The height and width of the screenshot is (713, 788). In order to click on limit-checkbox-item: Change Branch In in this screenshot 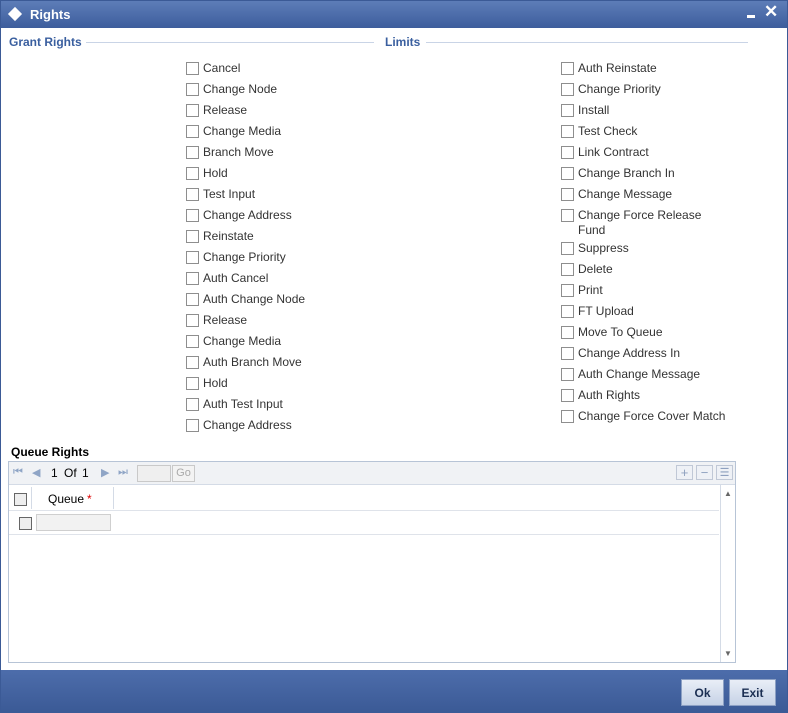, I will do `click(646, 173)`.